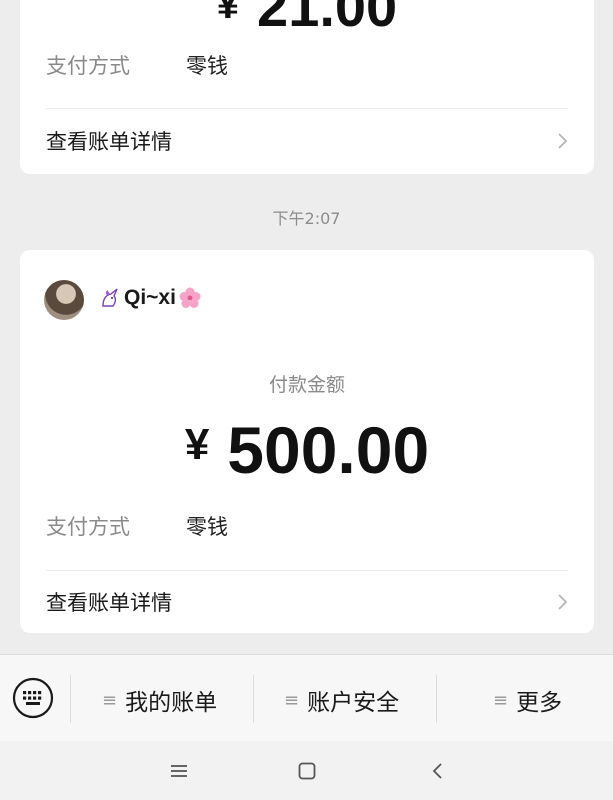 The height and width of the screenshot is (800, 613). What do you see at coordinates (306, 385) in the screenshot?
I see `payment-amount-title: 付款金额` at bounding box center [306, 385].